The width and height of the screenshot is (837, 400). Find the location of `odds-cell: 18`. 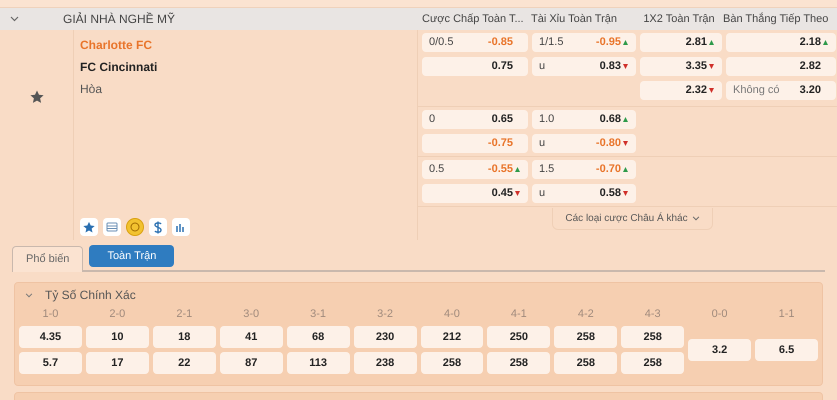

odds-cell: 18 is located at coordinates (184, 337).